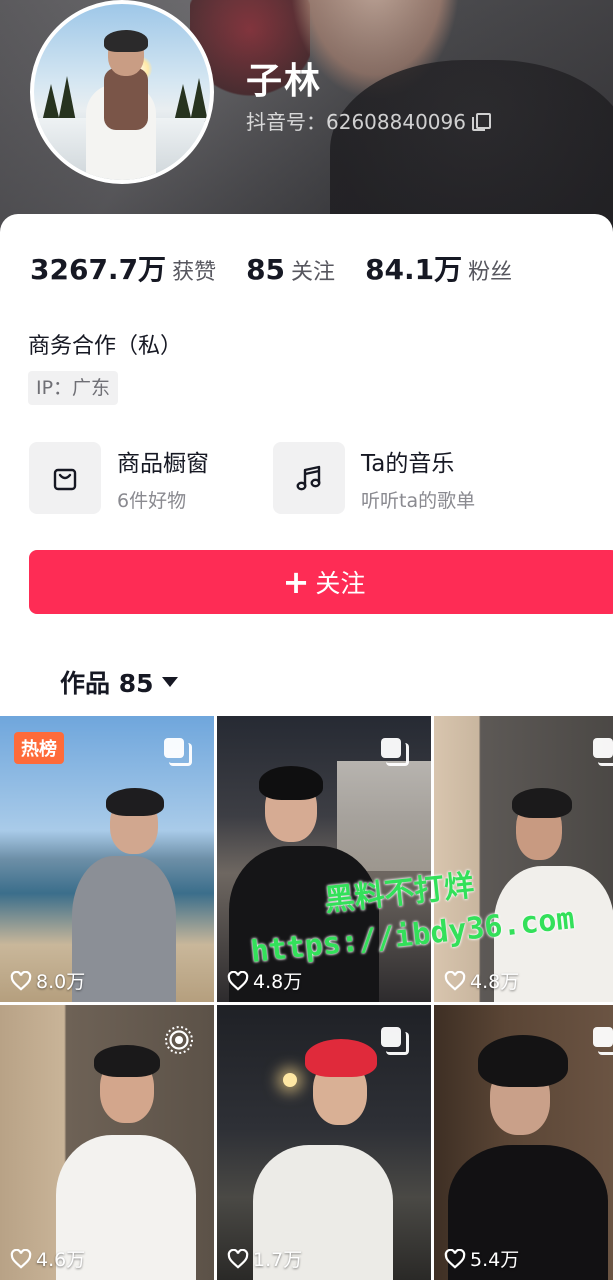 This screenshot has height=1280, width=613. Describe the element at coordinates (105, 346) in the screenshot. I see `bio-text: 商务合作（私）` at that location.